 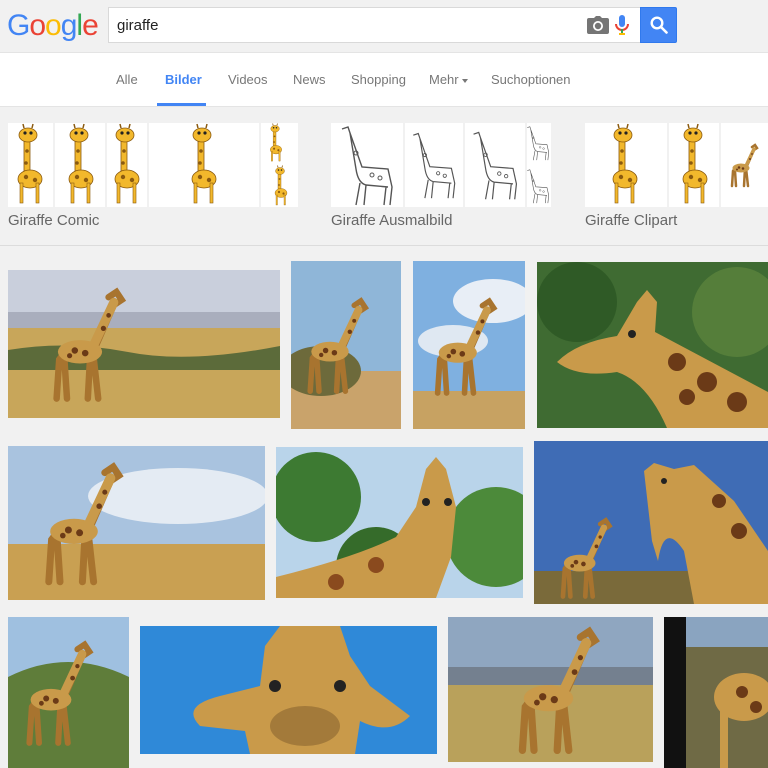 I want to click on tab-more: Mehr, so click(x=448, y=79).